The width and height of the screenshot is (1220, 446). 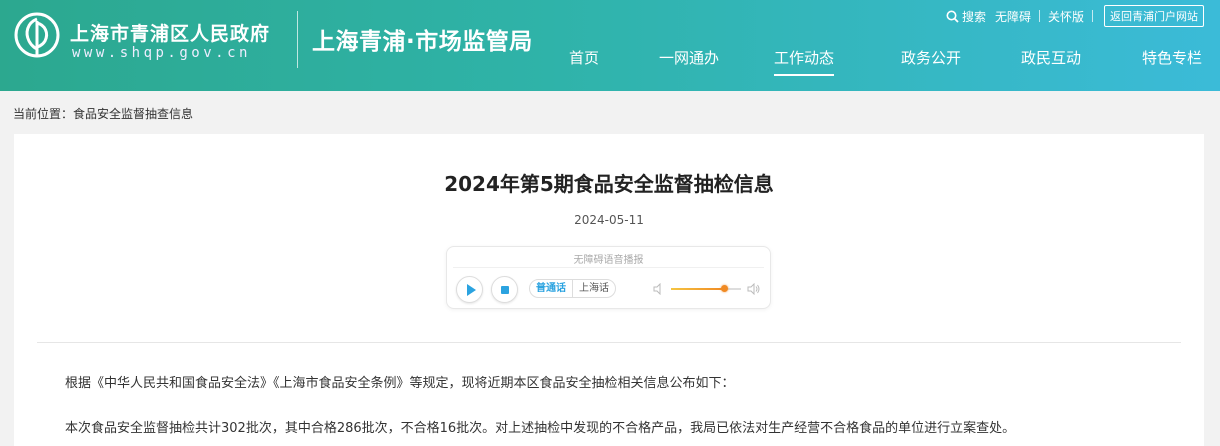 I want to click on volume-high-icon, so click(x=754, y=289).